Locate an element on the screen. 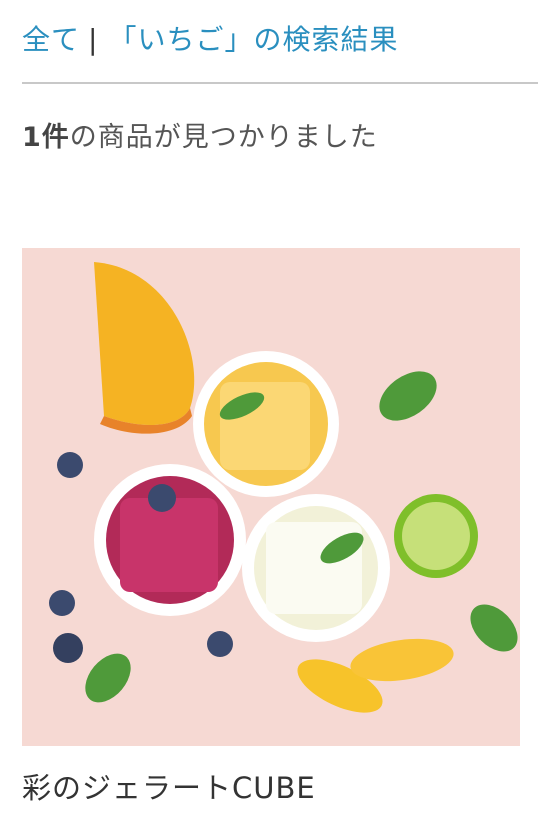 The width and height of the screenshot is (538, 814). breadcrumb-all-link: 全て is located at coordinates (51, 39).